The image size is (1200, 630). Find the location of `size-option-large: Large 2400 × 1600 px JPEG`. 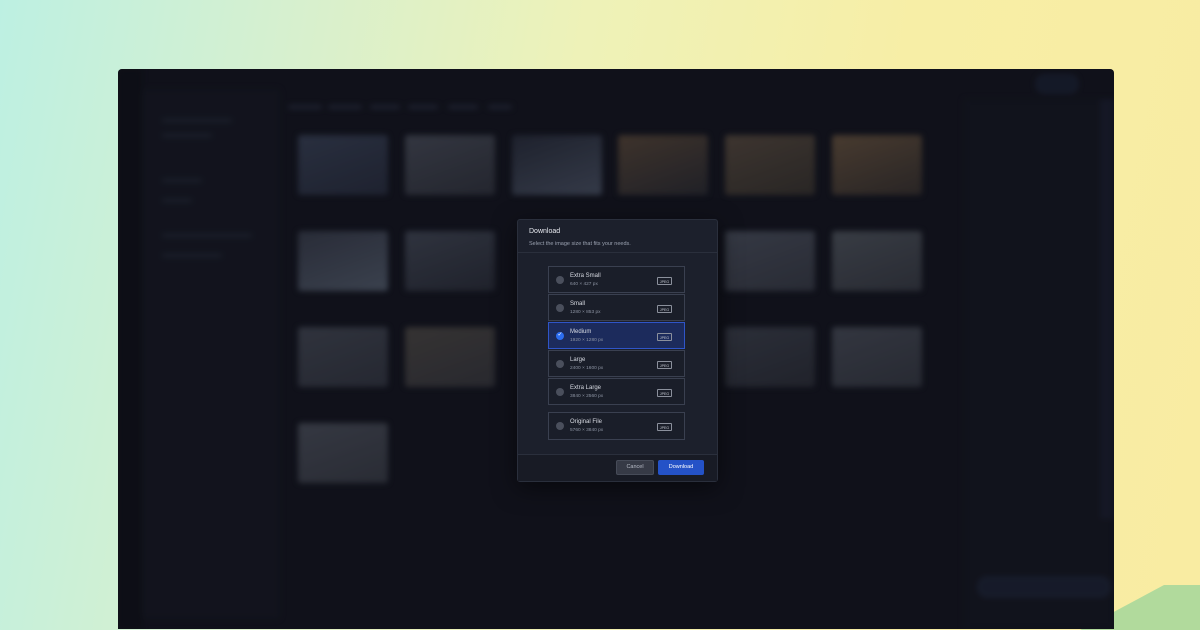

size-option-large: Large 2400 × 1600 px JPEG is located at coordinates (616, 363).